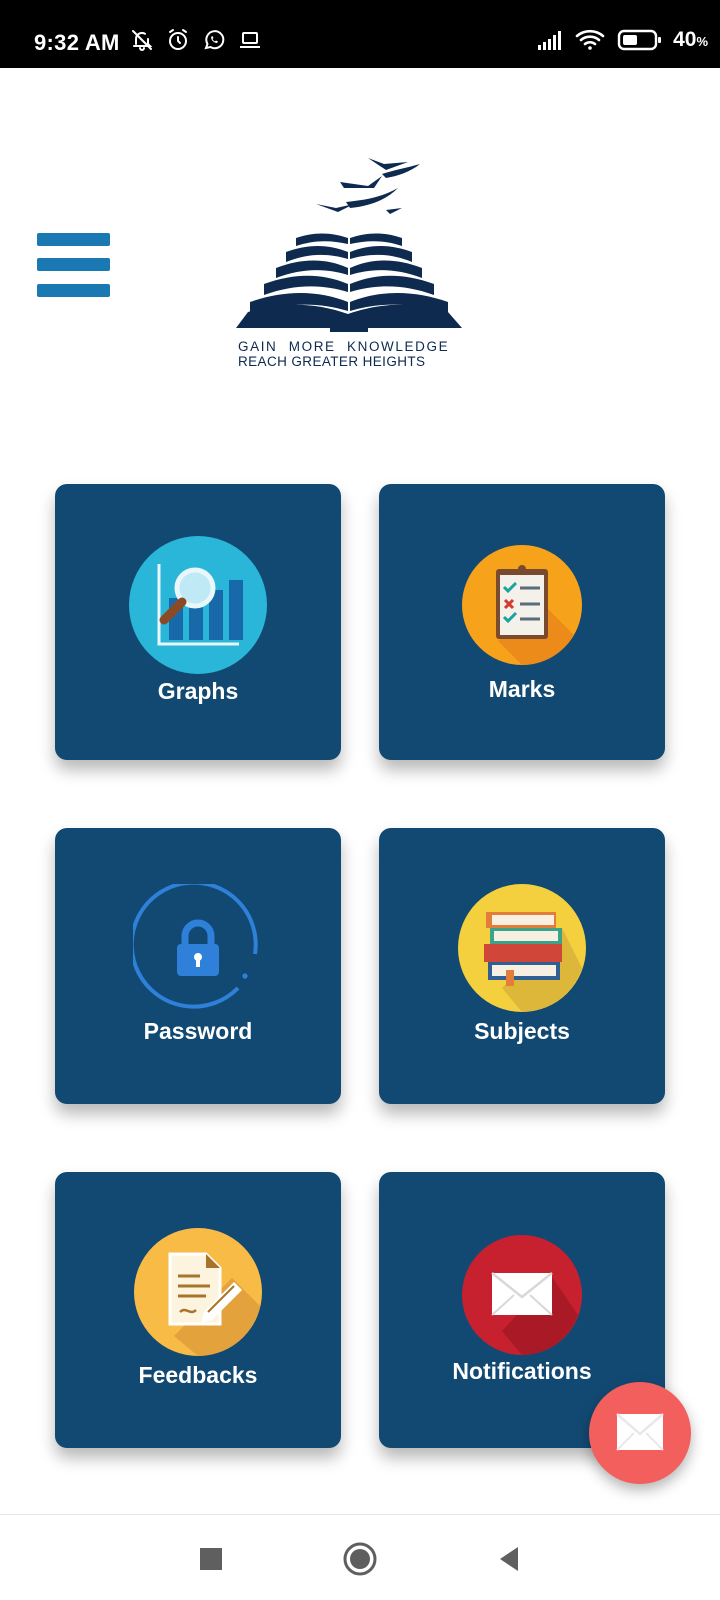 Image resolution: width=720 pixels, height=1600 pixels. I want to click on alarm-icon, so click(178, 39).